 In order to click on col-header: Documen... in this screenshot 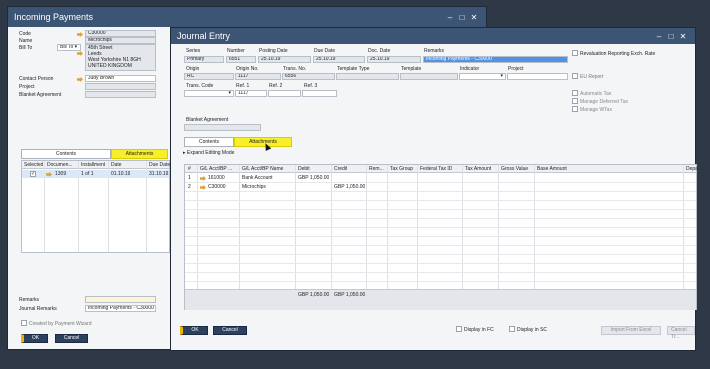, I will do `click(60, 165)`.